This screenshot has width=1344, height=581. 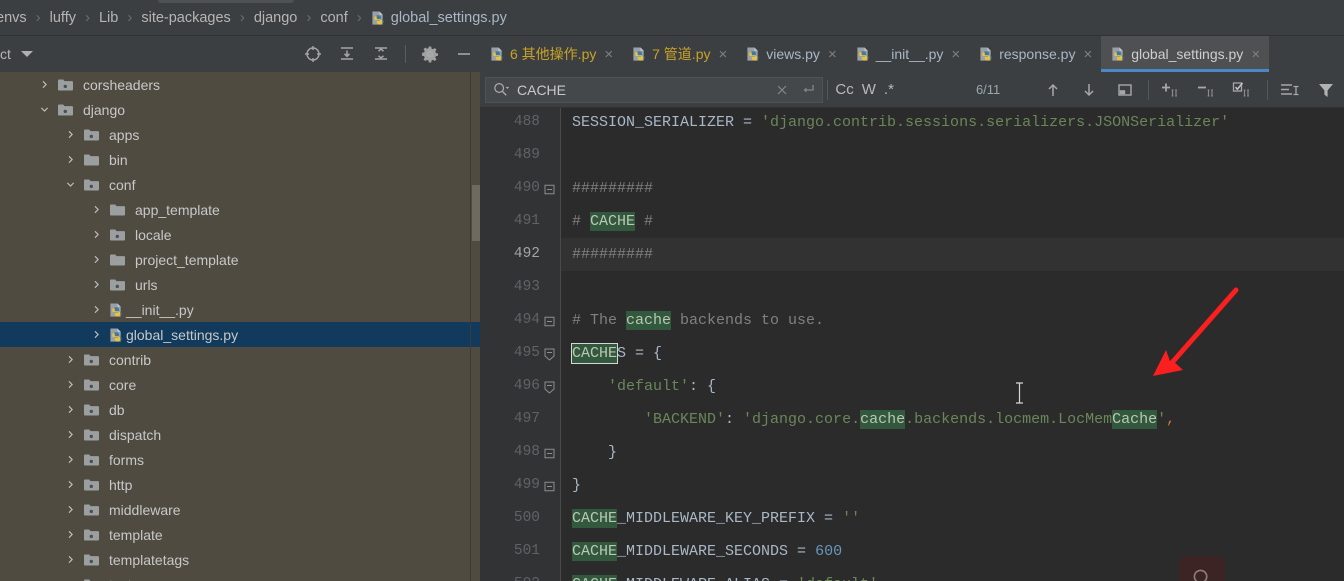 I want to click on tree-item-bin: bin, so click(x=240, y=159).